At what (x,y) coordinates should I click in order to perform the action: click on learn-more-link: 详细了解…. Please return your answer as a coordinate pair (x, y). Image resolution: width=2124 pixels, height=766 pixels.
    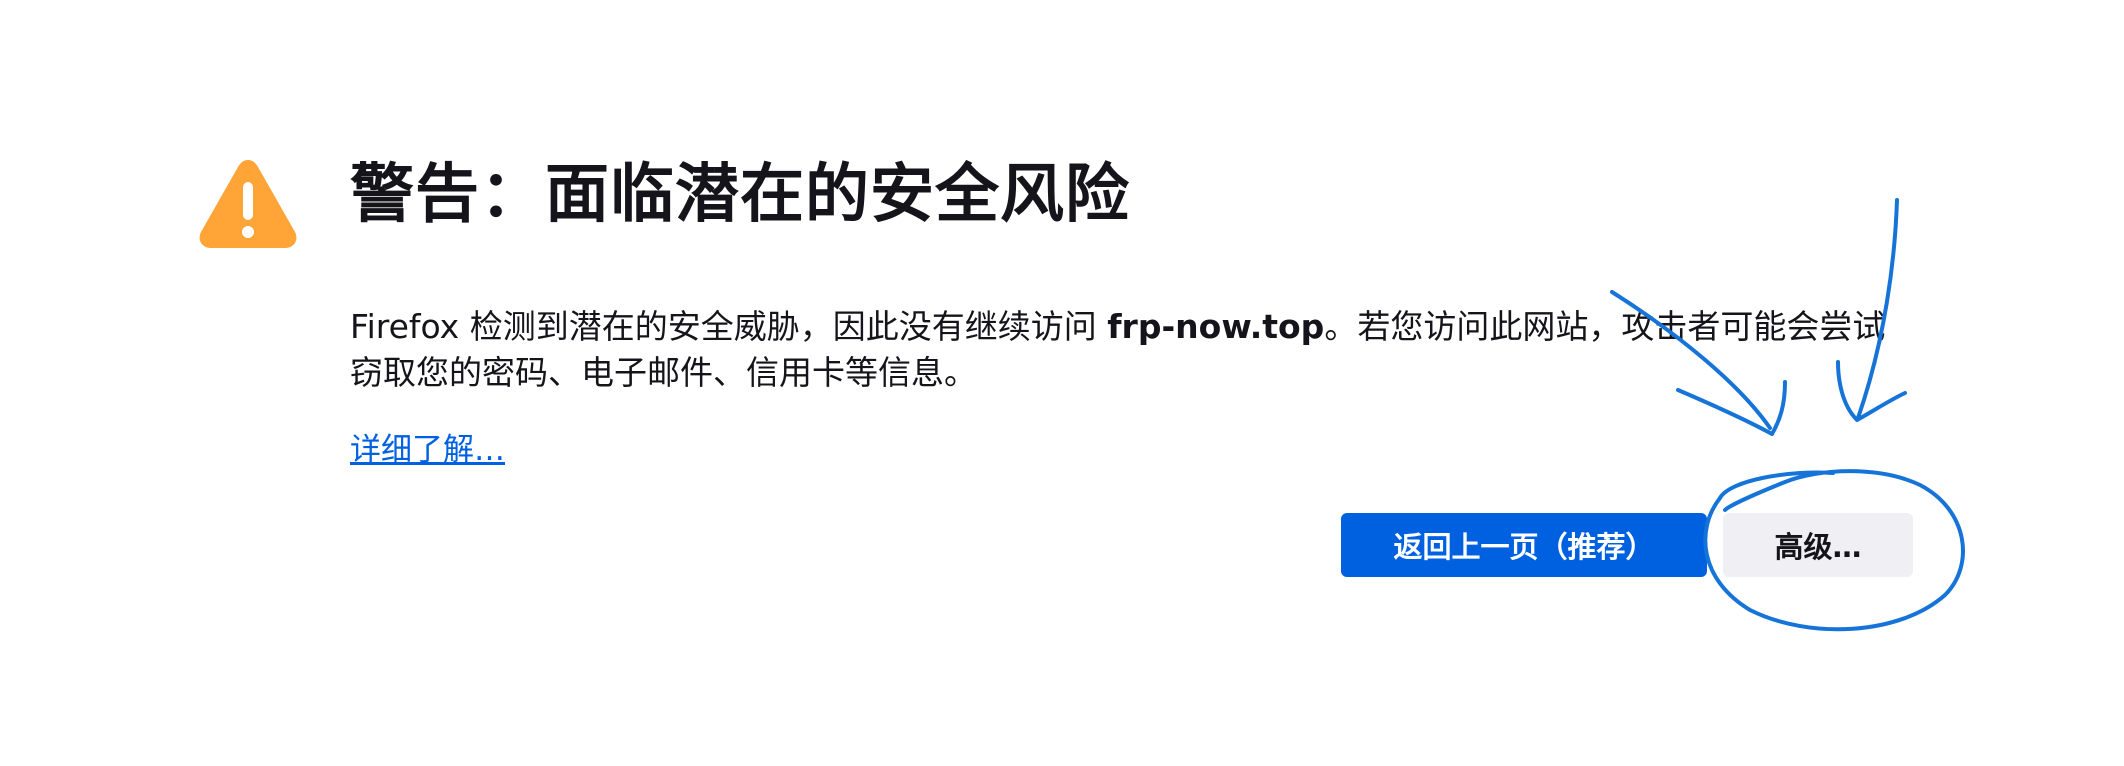
    Looking at the image, I should click on (427, 450).